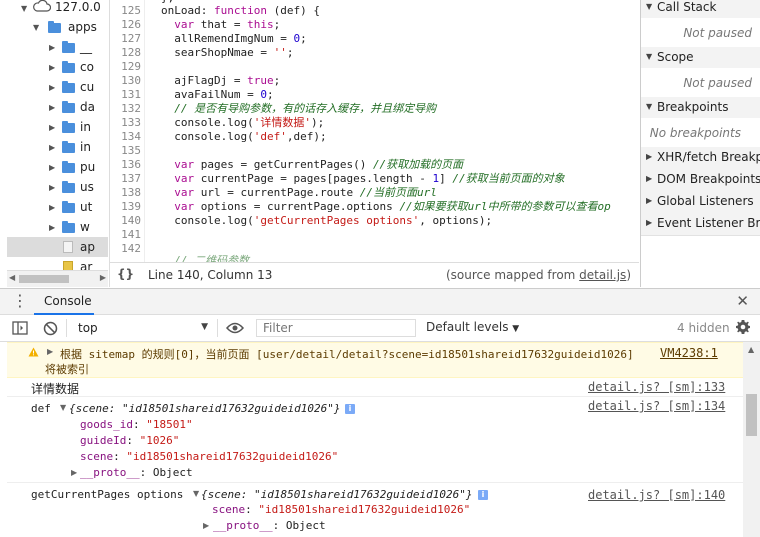  I want to click on tree-folder-item: ▶ ut, so click(57, 207).